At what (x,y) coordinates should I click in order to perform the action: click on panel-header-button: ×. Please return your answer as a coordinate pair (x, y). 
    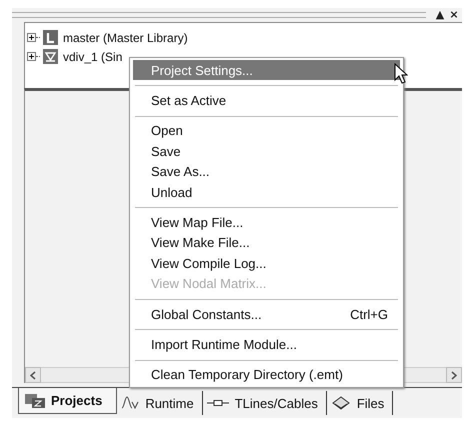
    Looking at the image, I should click on (454, 15).